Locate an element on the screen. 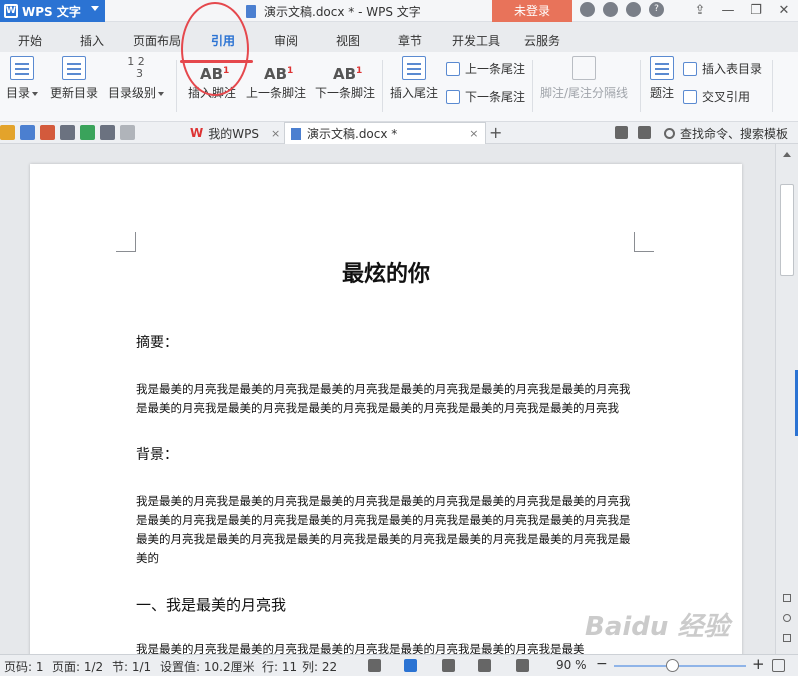  zoom-slider is located at coordinates (680, 666).